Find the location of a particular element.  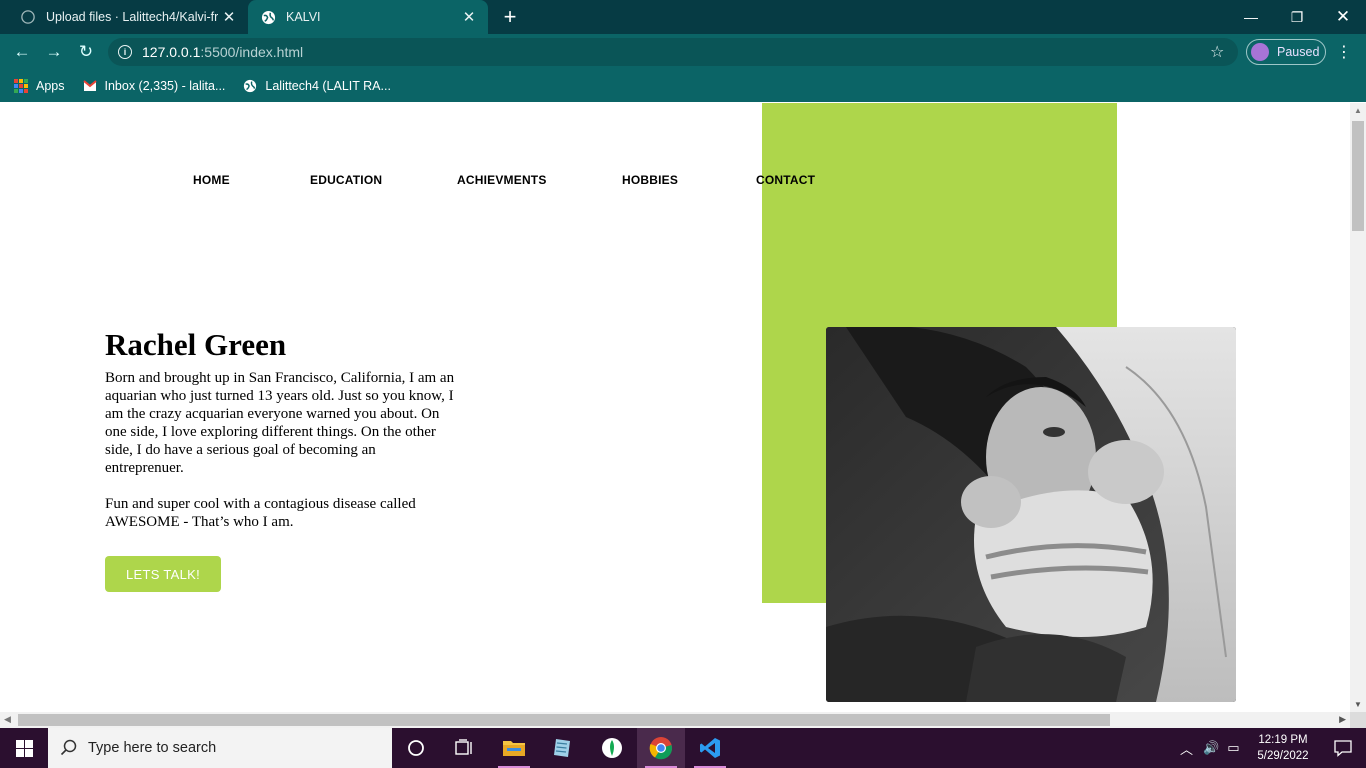

clock: 12:19 PM 5/29/2022 is located at coordinates (1283, 748).